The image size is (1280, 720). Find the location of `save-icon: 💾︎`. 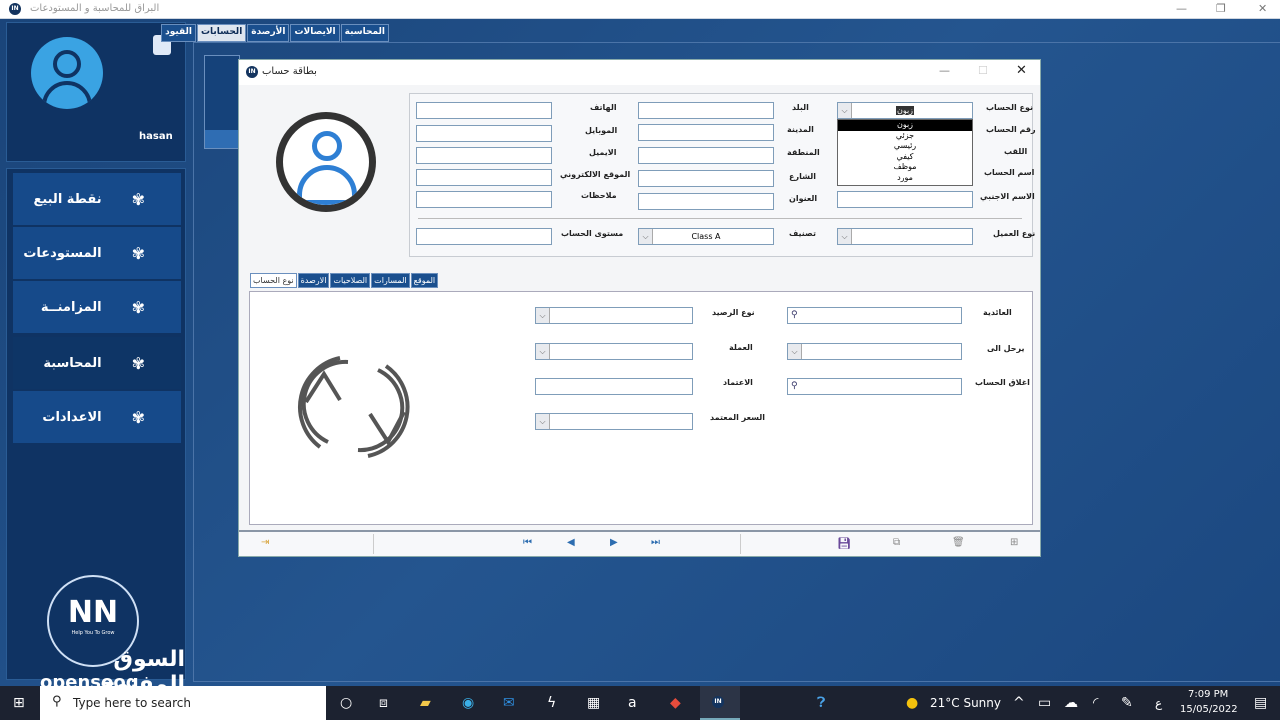

save-icon: 💾︎ is located at coordinates (844, 543).